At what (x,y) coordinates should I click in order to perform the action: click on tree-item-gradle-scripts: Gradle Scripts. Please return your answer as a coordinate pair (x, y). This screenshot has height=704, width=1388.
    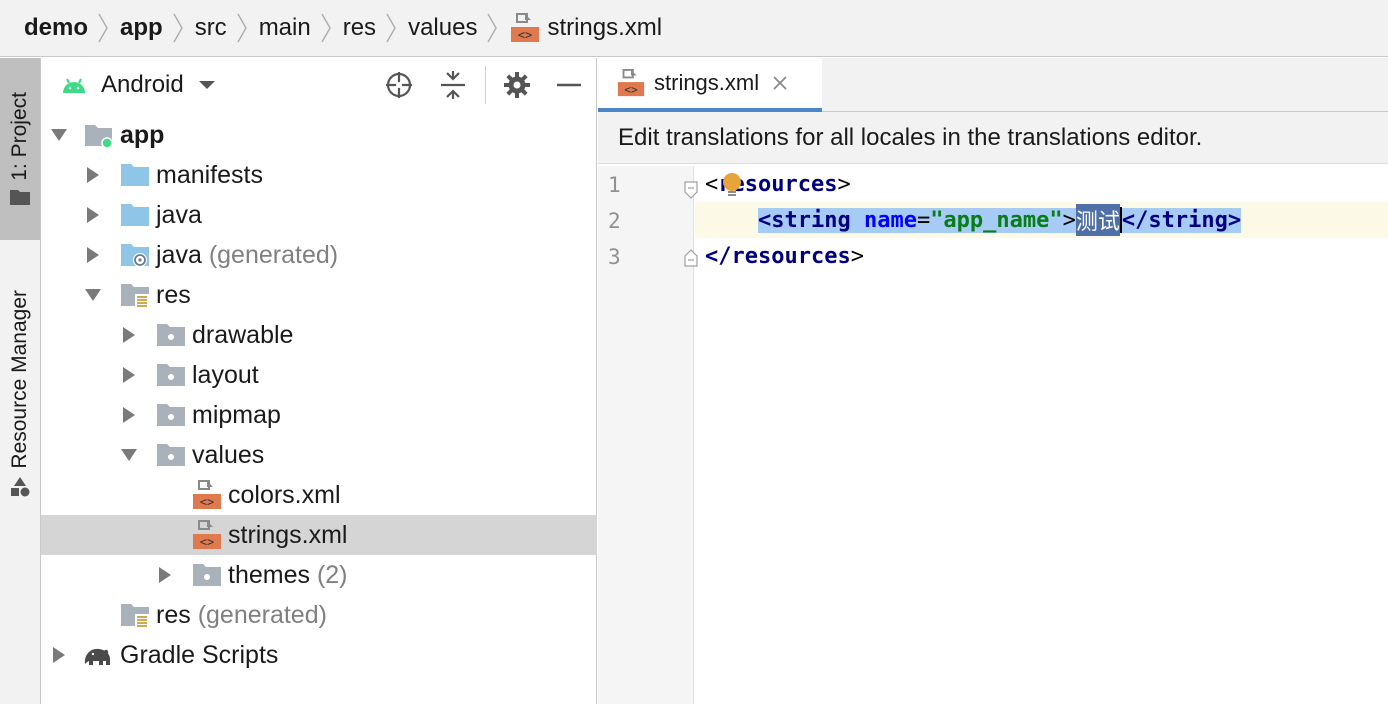
    Looking at the image, I should click on (319, 655).